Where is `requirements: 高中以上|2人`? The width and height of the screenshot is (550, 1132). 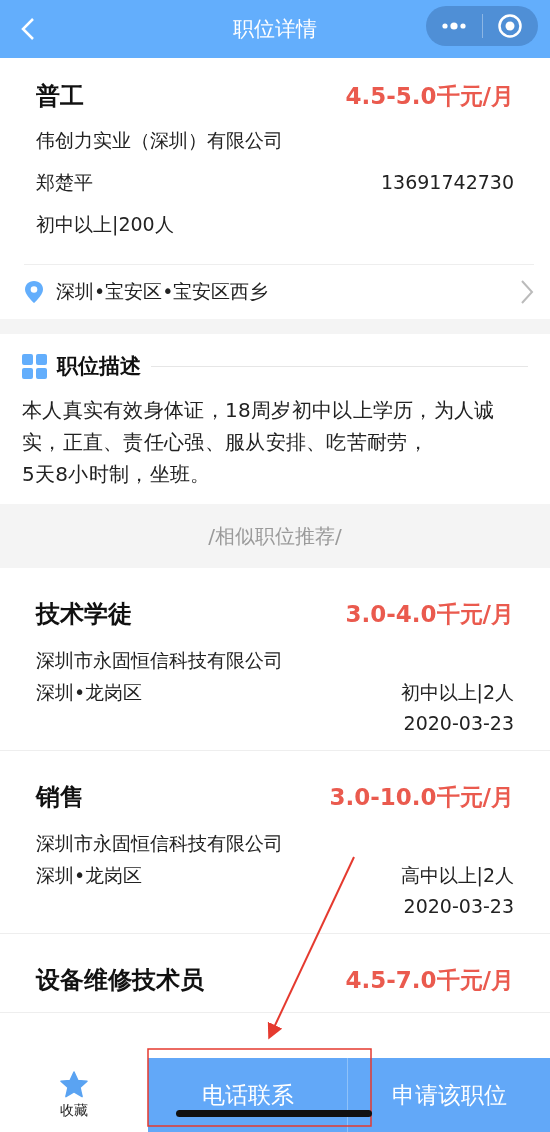 requirements: 高中以上|2人 is located at coordinates (457, 876).